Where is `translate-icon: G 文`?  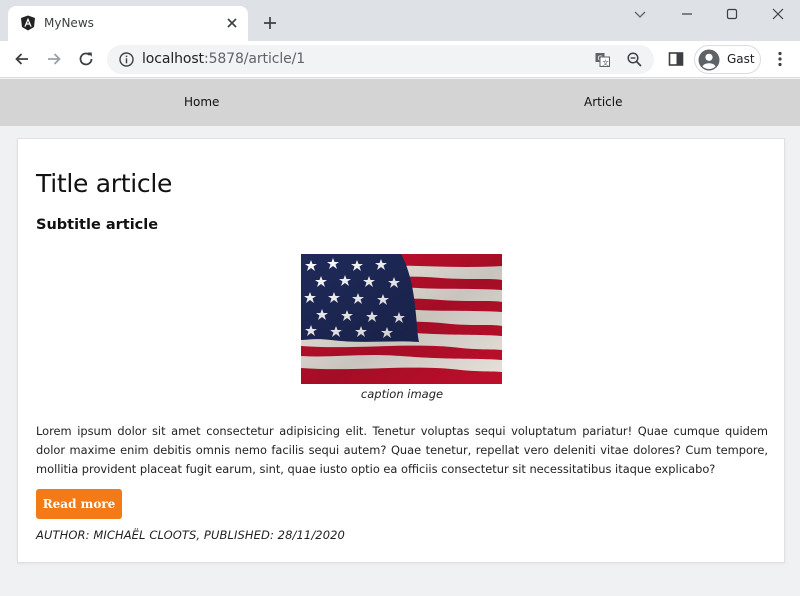 translate-icon: G 文 is located at coordinates (602, 59).